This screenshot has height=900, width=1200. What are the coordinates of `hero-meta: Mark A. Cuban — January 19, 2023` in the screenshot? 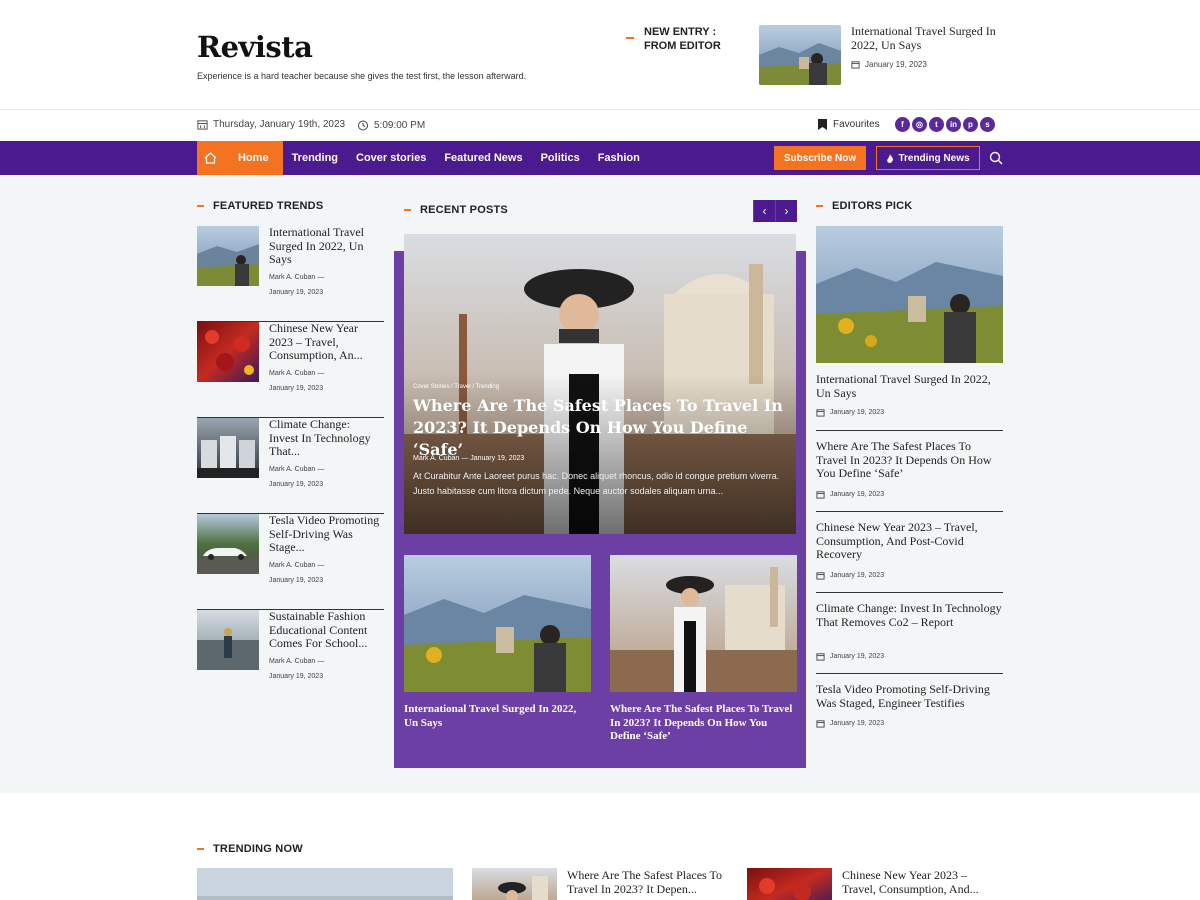 It's located at (468, 458).